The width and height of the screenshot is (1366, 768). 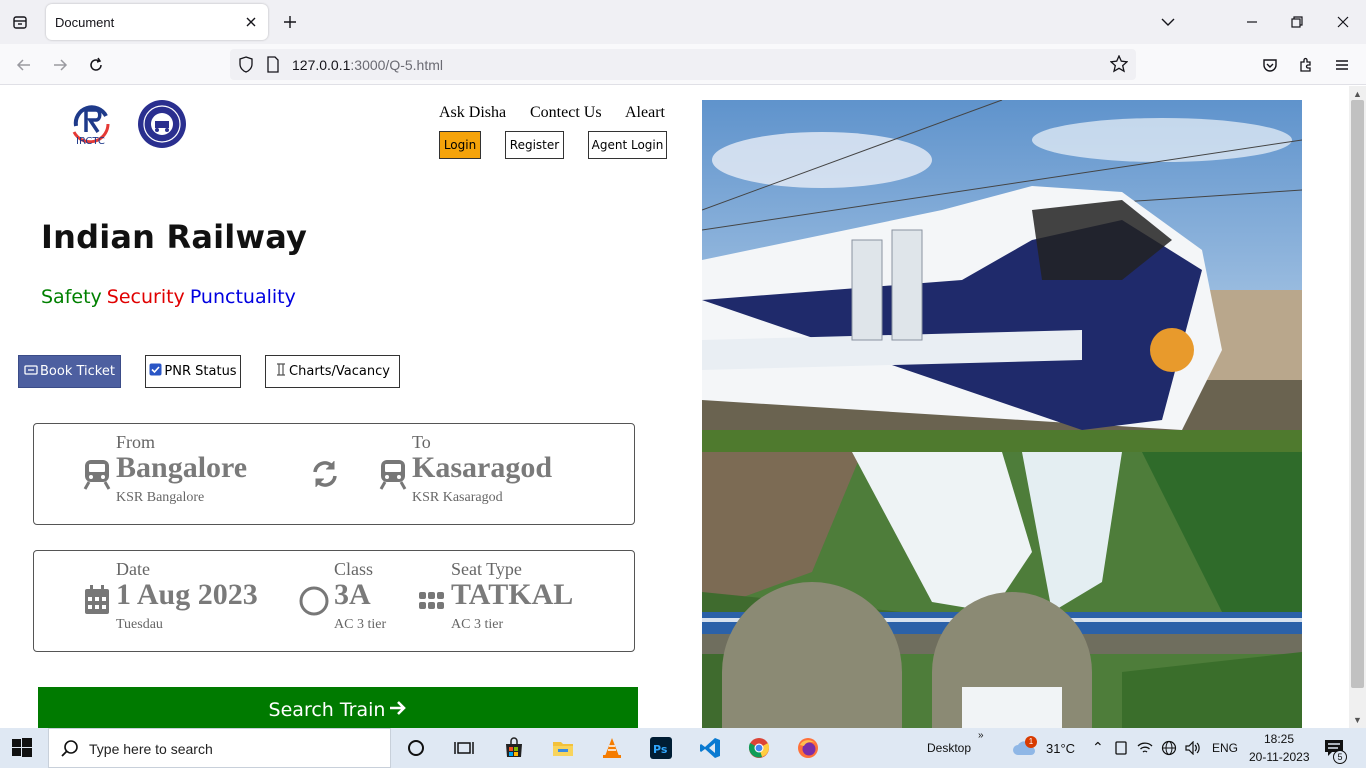 What do you see at coordinates (514, 748) in the screenshot?
I see `microsoft-store-icon` at bounding box center [514, 748].